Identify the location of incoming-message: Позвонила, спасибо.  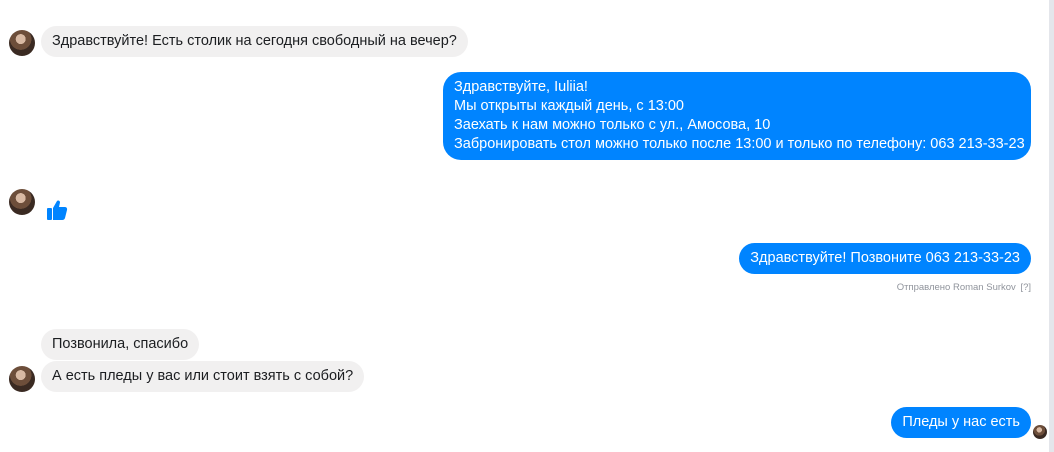
(120, 344).